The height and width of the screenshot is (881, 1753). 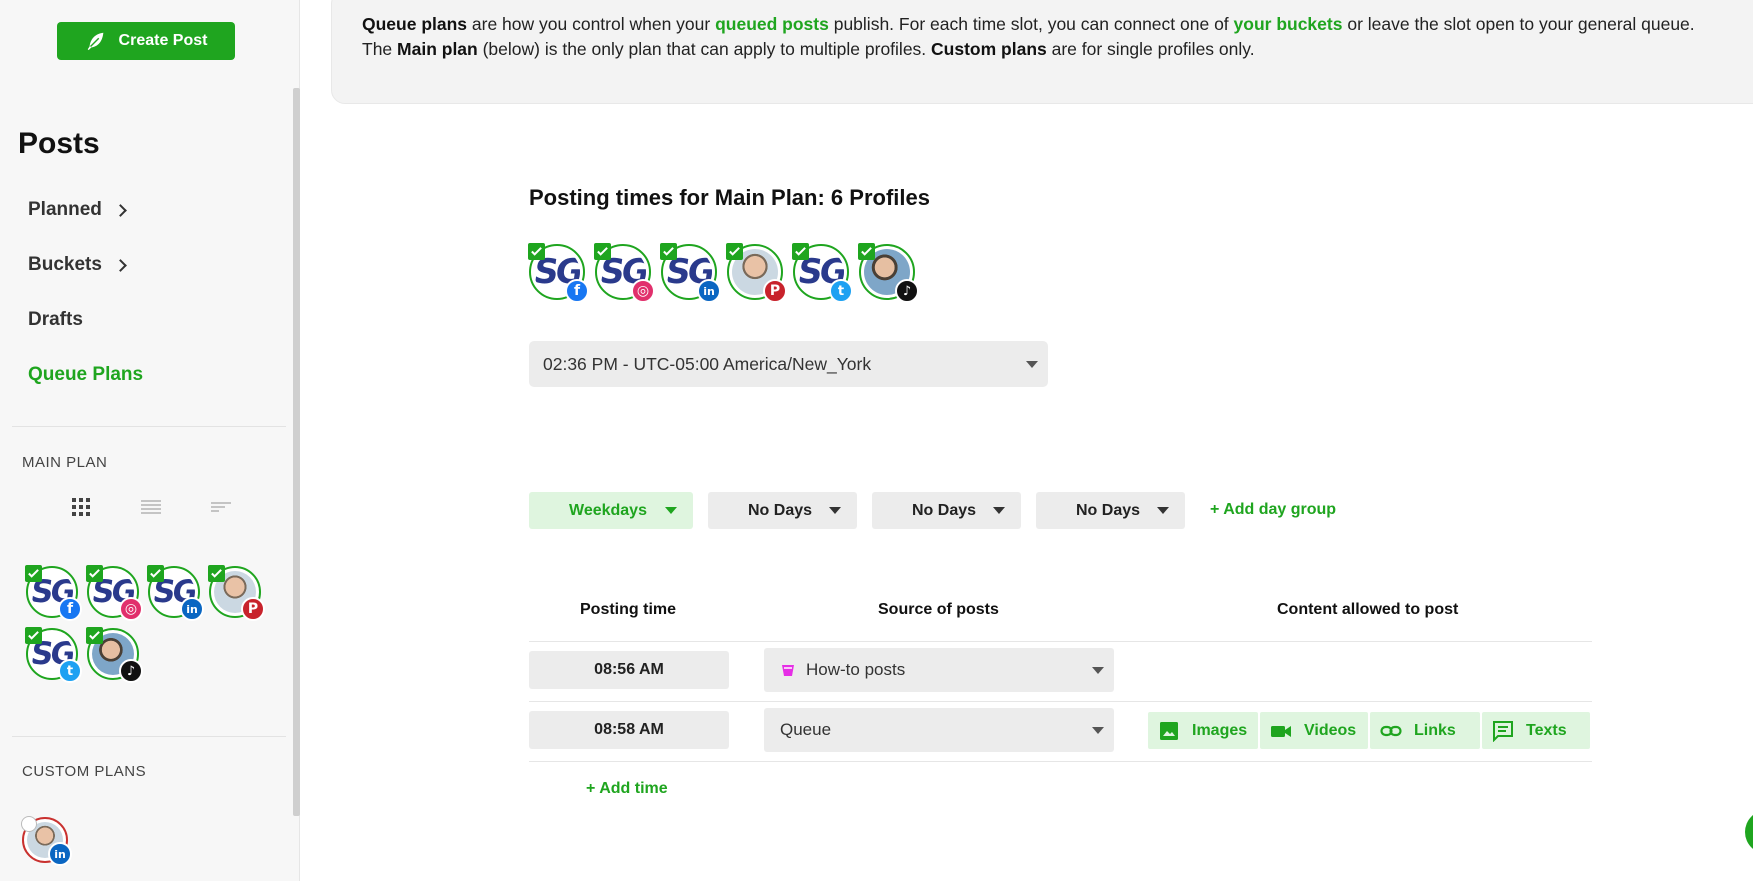 What do you see at coordinates (775, 291) in the screenshot?
I see `pinterest-icon: P` at bounding box center [775, 291].